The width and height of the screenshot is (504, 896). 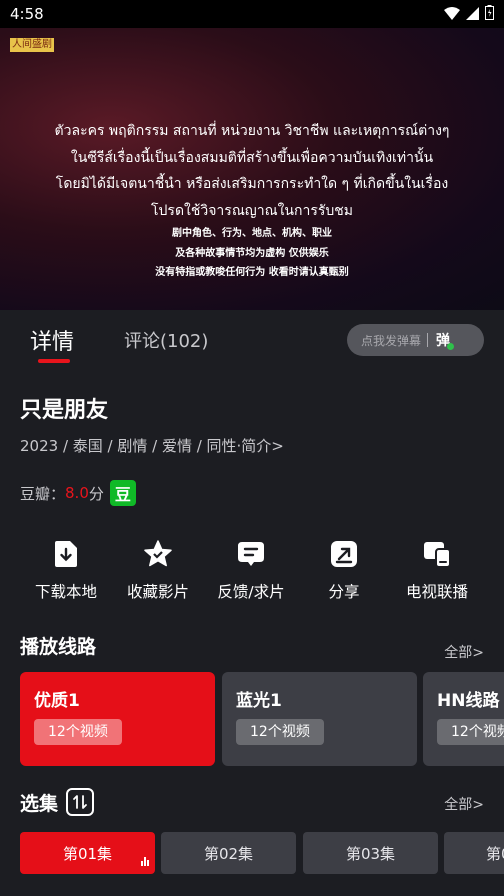 What do you see at coordinates (54, 361) in the screenshot?
I see `tab-active-indicator` at bounding box center [54, 361].